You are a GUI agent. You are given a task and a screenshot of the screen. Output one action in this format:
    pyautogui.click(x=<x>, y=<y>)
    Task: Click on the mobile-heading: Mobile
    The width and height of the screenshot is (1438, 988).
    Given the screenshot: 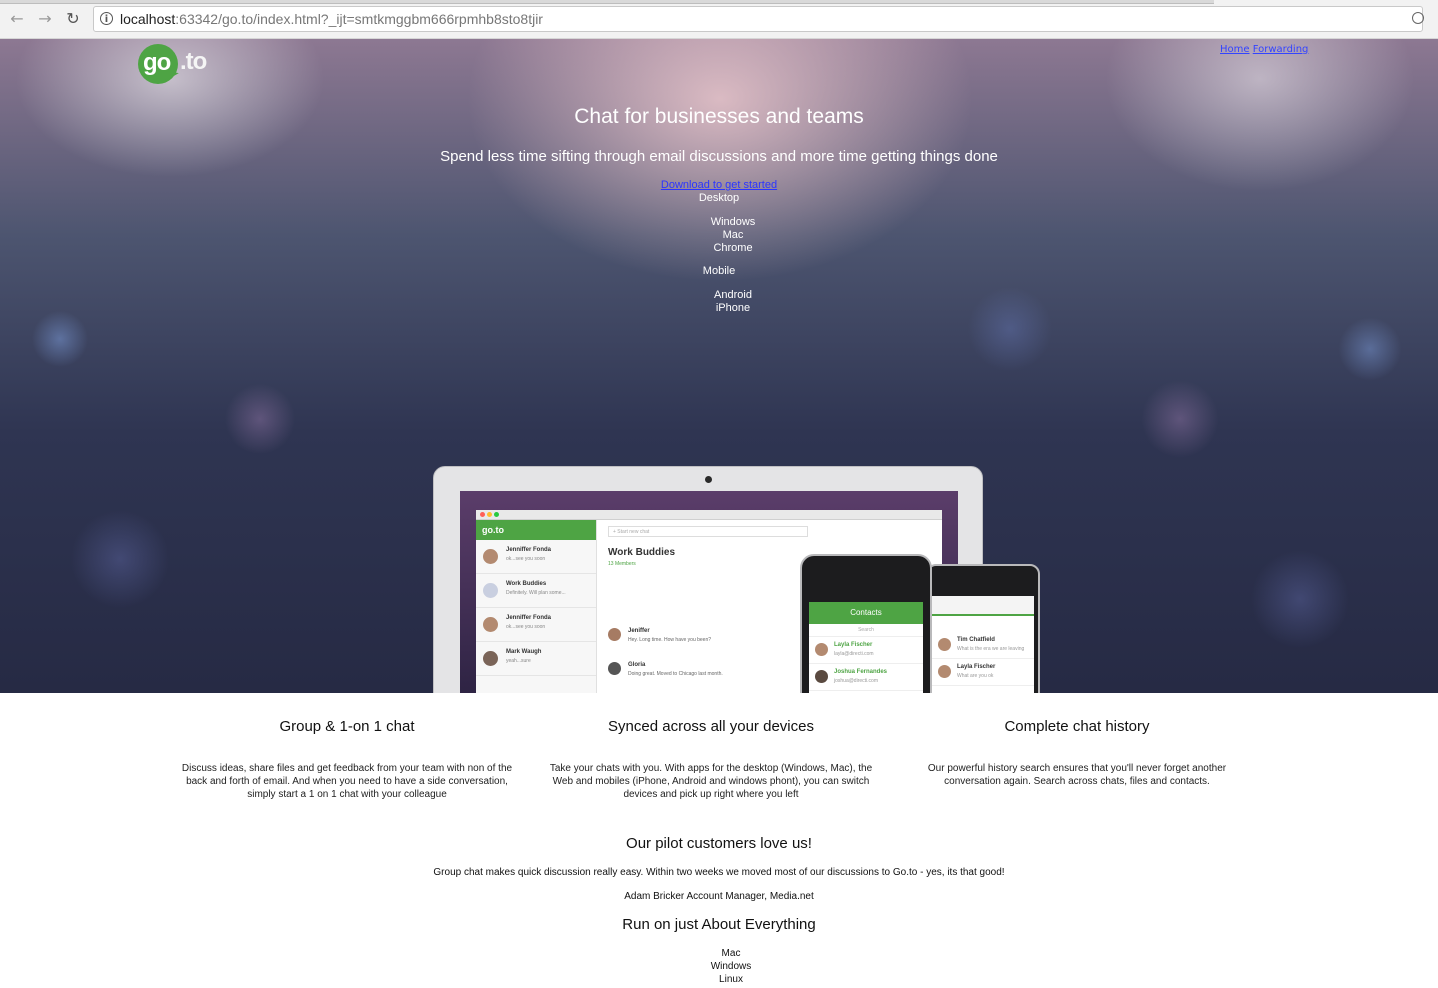 What is the action you would take?
    pyautogui.click(x=719, y=271)
    